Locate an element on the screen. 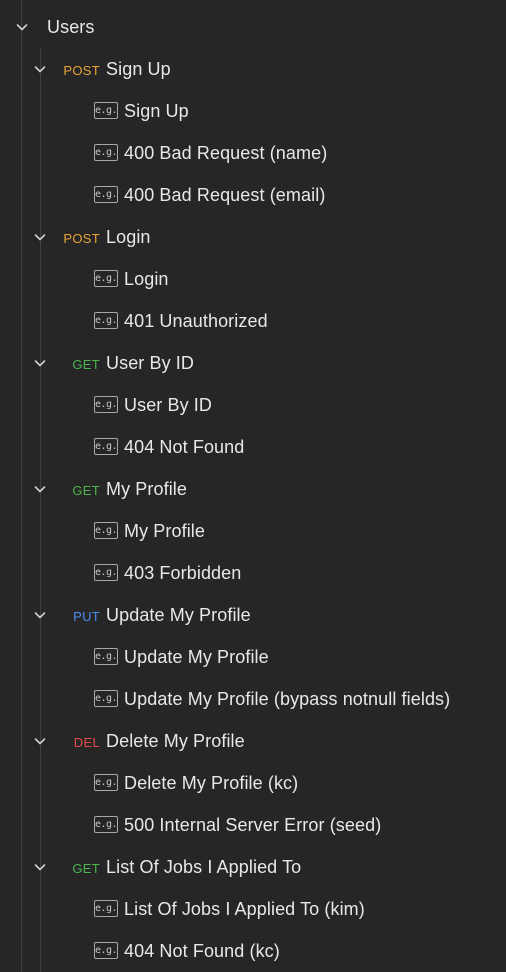 This screenshot has height=972, width=506. example-row: e.g. 404 Not Found is located at coordinates (253, 447).